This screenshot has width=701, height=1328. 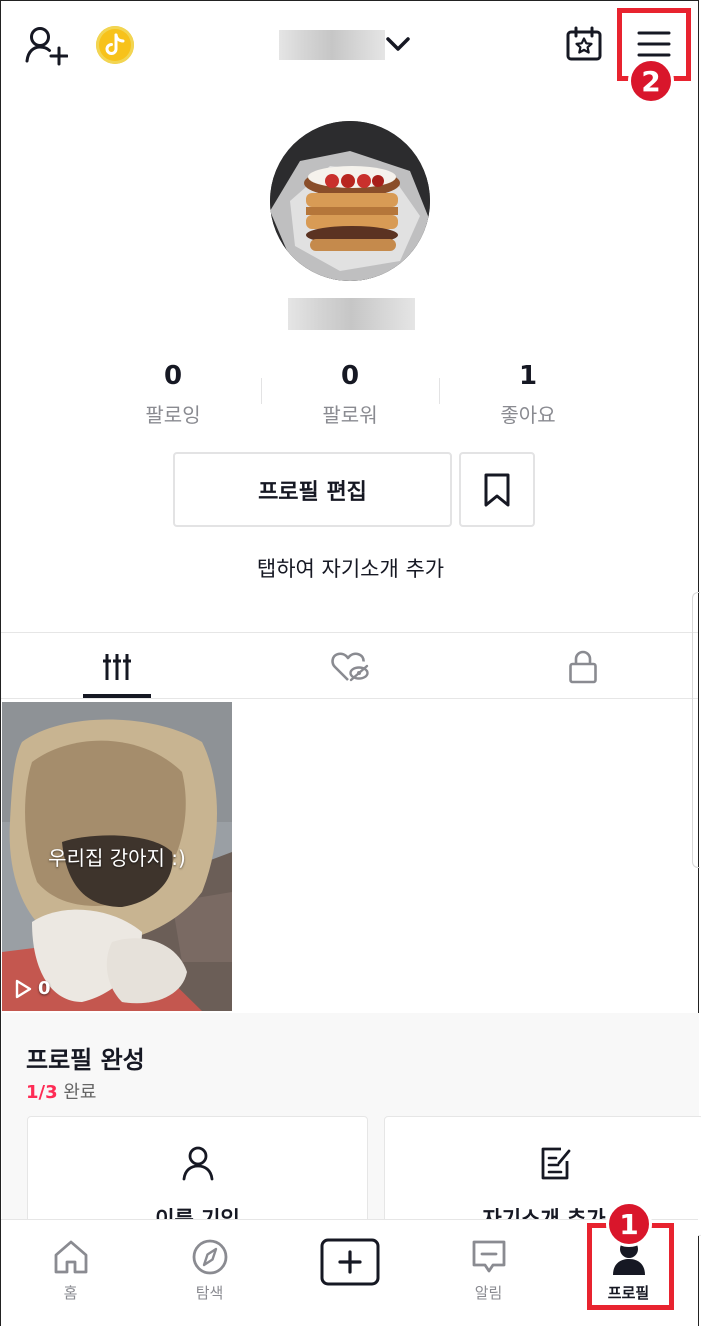 I want to click on tab-liked, so click(x=350, y=667).